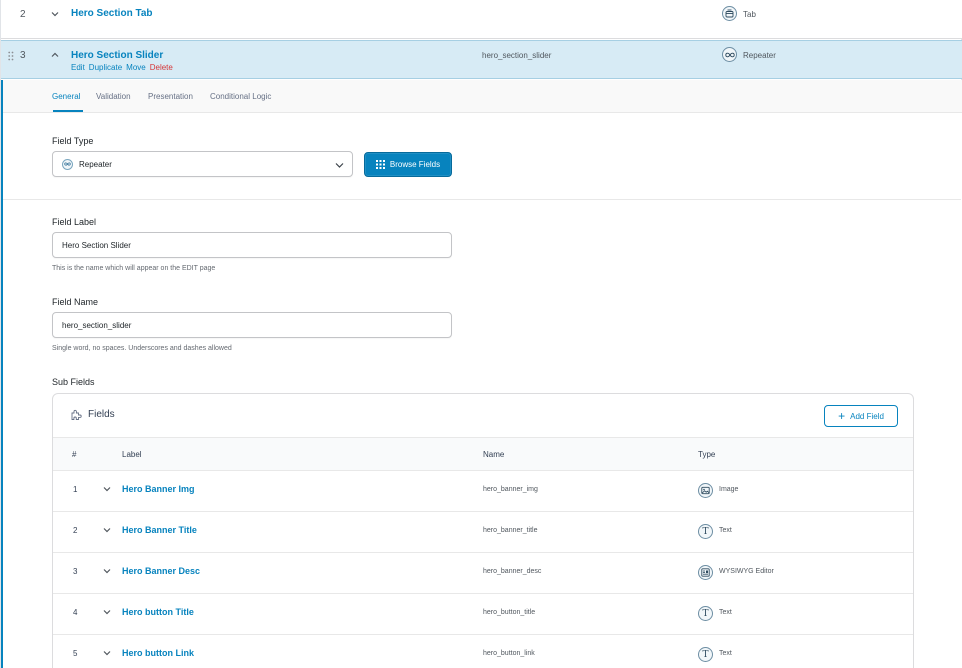  What do you see at coordinates (482, 199) in the screenshot?
I see `divider` at bounding box center [482, 199].